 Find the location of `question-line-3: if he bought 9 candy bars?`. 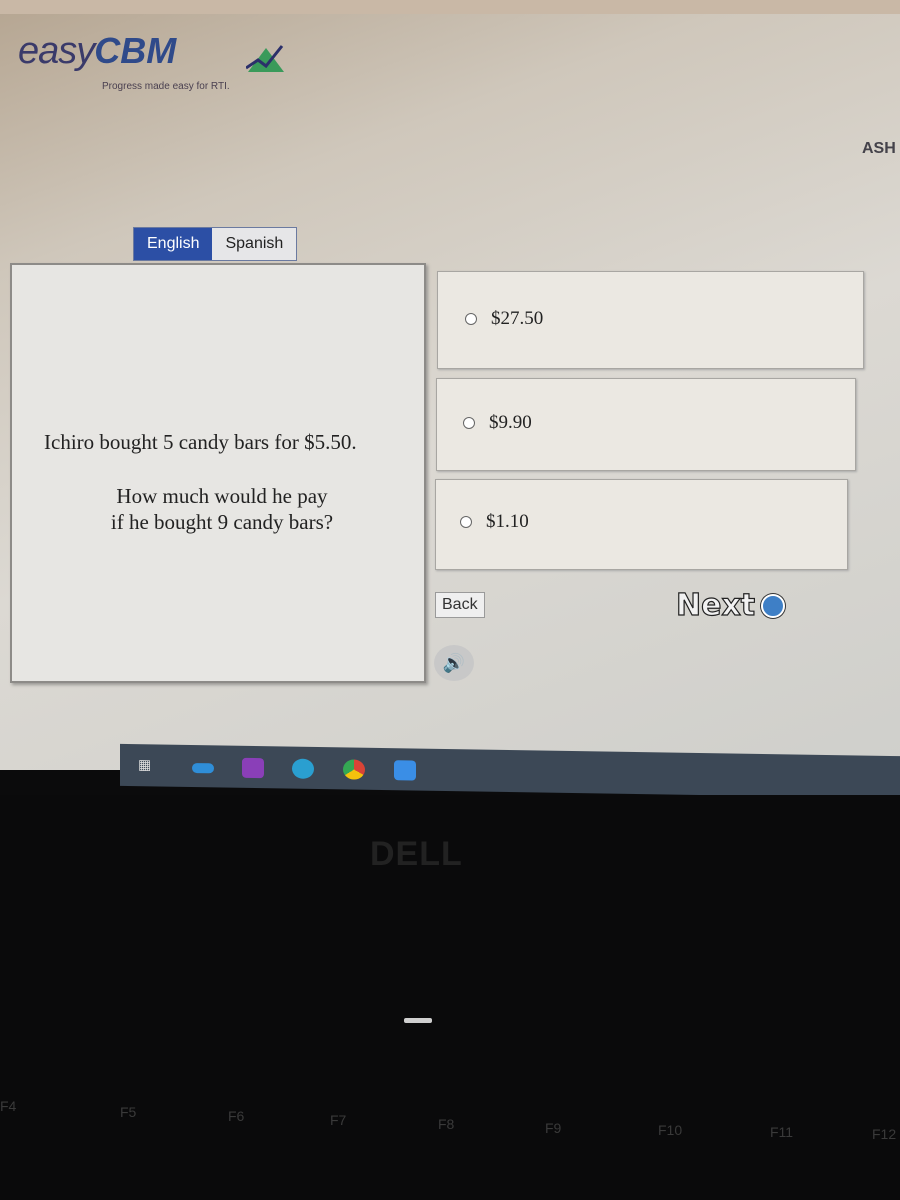

question-line-3: if he bought 9 candy bars? is located at coordinates (222, 522).